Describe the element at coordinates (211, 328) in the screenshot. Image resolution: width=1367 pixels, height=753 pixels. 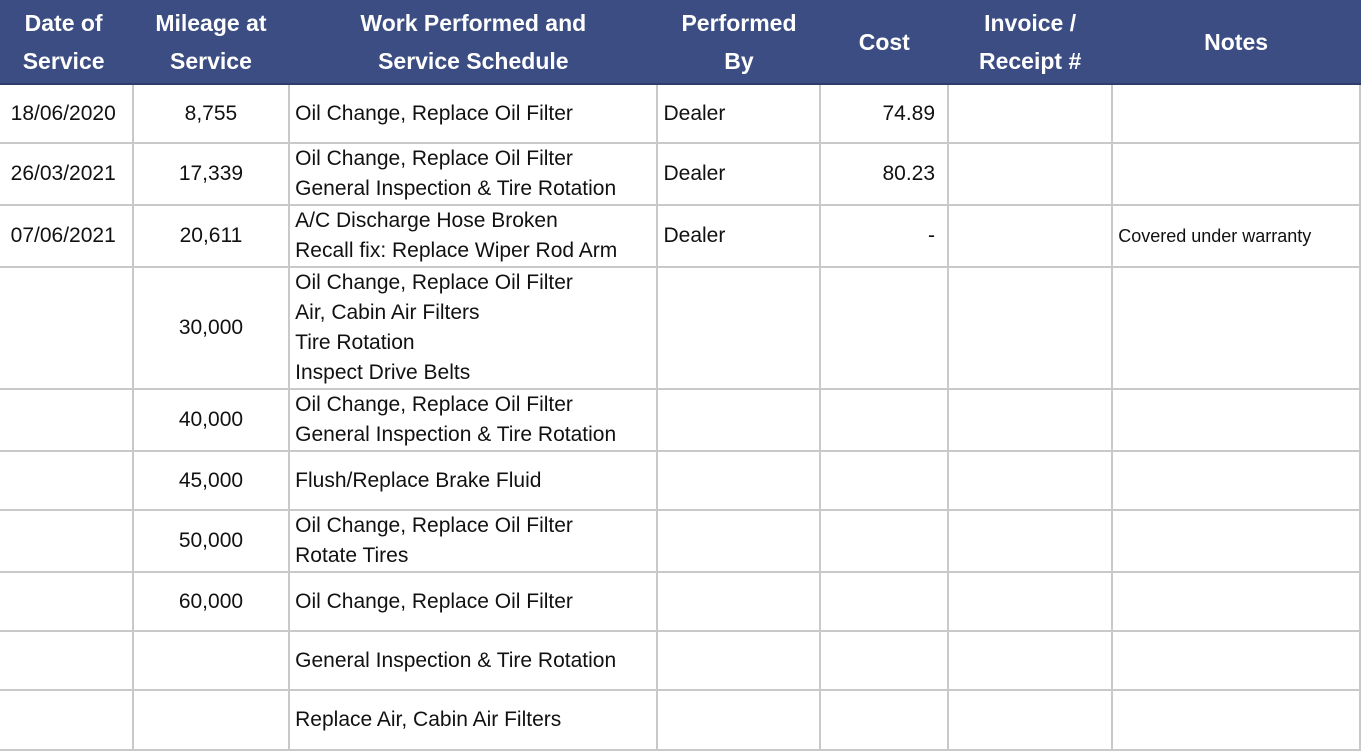
I see `cell-mileage: 30,000` at that location.